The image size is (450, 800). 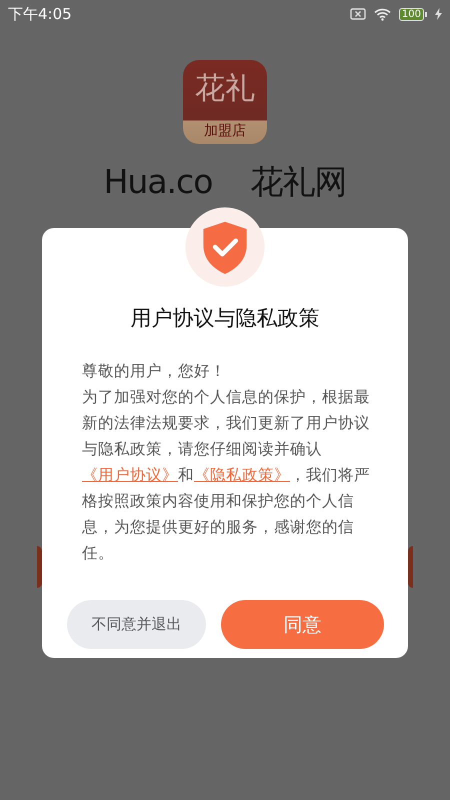 I want to click on policy-link: 《隐私政策》, so click(x=242, y=475).